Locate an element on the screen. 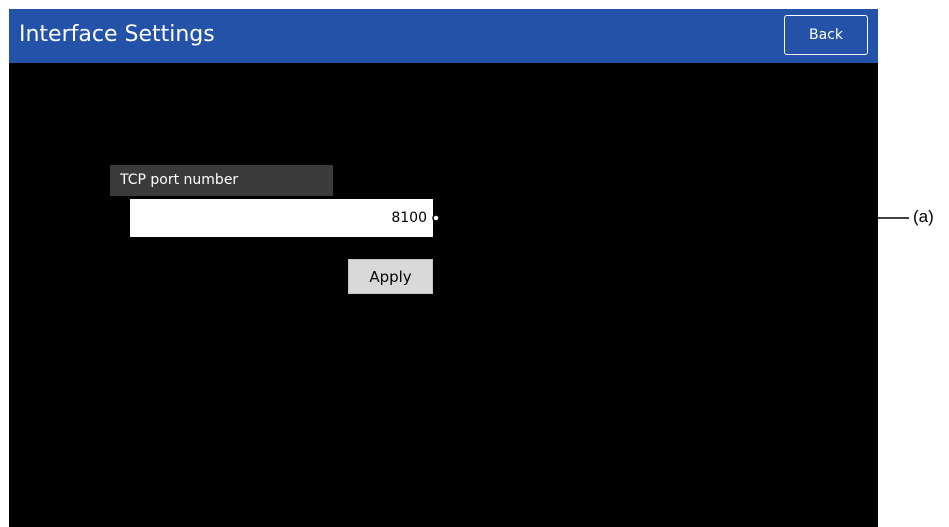 This screenshot has height=527, width=949. back-button: Back is located at coordinates (826, 35).